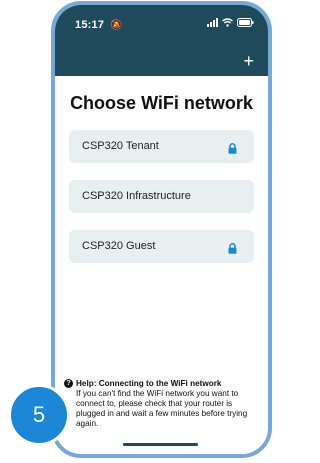  I want to click on network-item-guest: CSP320 Guest, so click(161, 246).